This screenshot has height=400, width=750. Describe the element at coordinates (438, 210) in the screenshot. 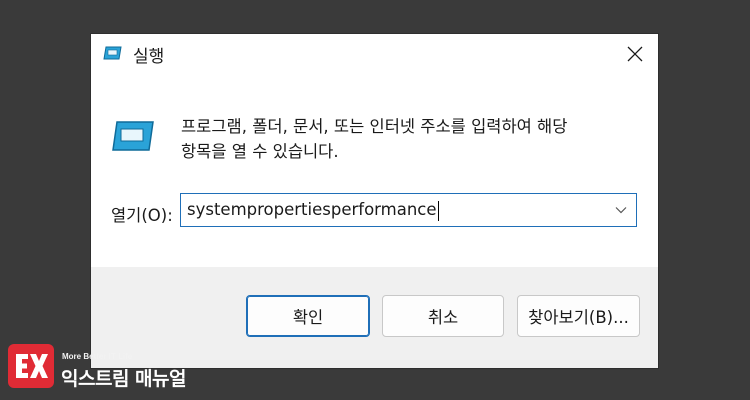

I see `text-caret` at that location.